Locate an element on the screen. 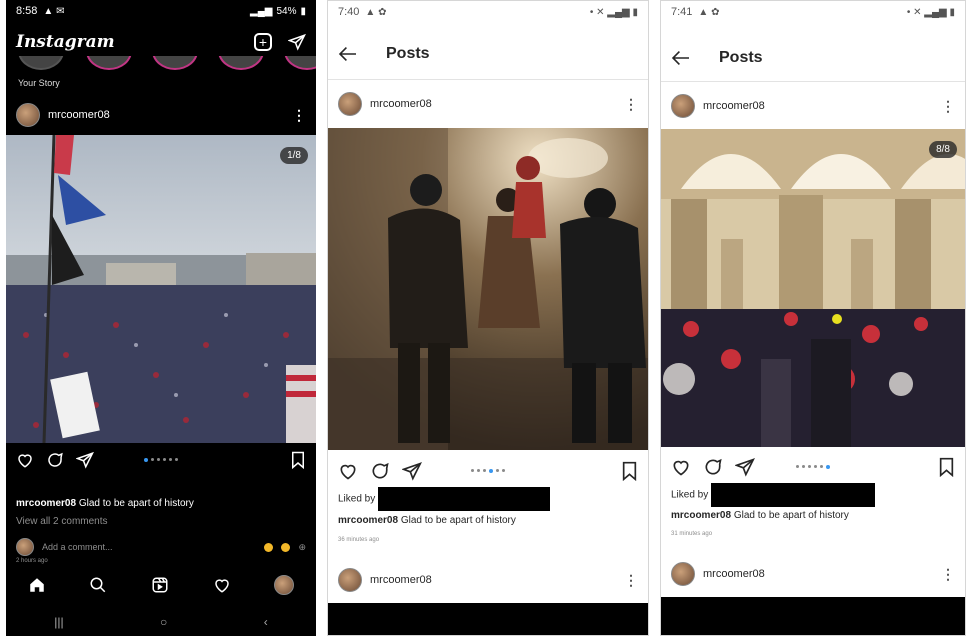  app-header: Instagram + is located at coordinates (161, 42).